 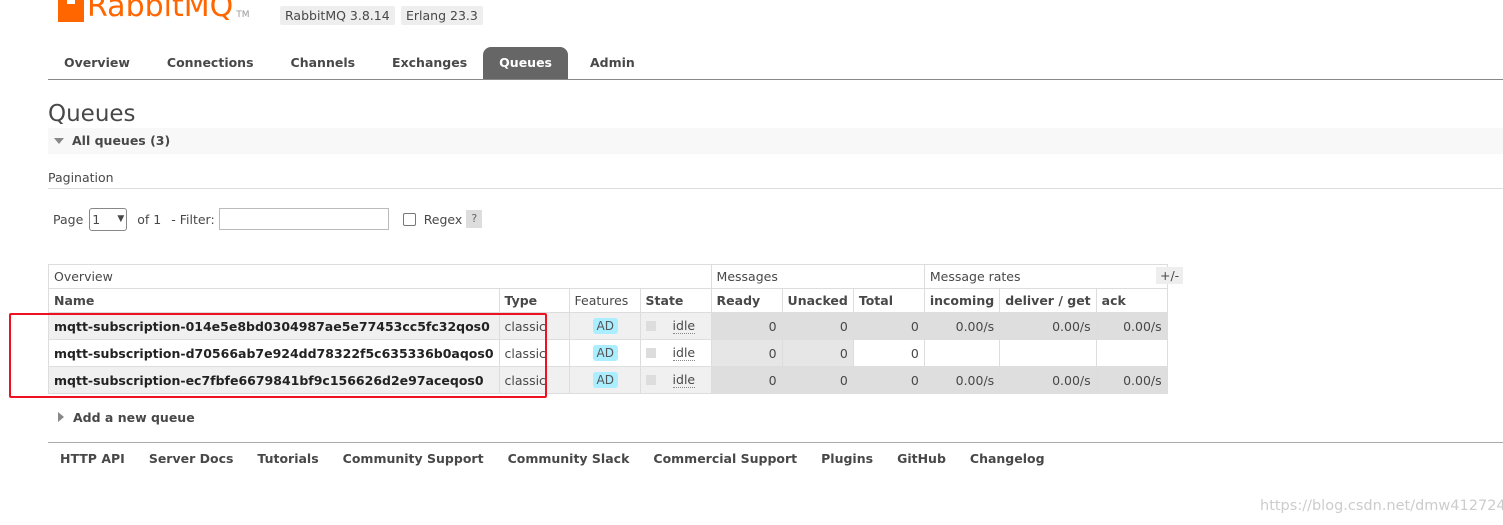 I want to click on expand-triangle-icon, so click(x=61, y=417).